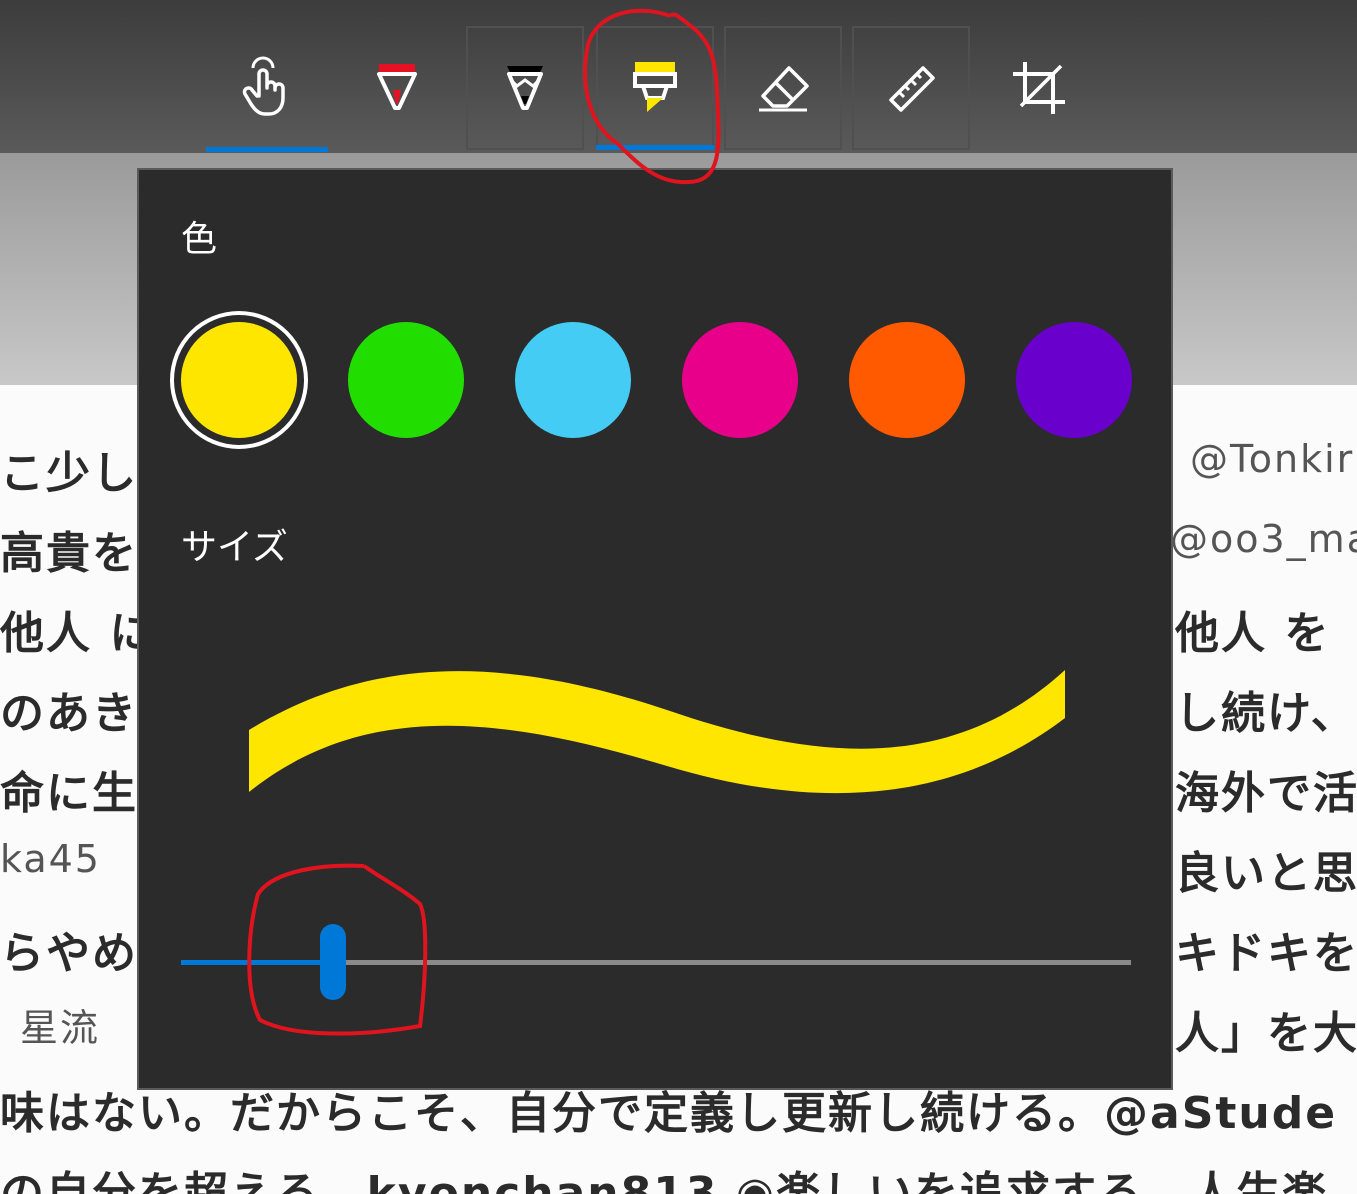 The height and width of the screenshot is (1194, 1357). What do you see at coordinates (657, 732) in the screenshot?
I see `stroke-preview` at bounding box center [657, 732].